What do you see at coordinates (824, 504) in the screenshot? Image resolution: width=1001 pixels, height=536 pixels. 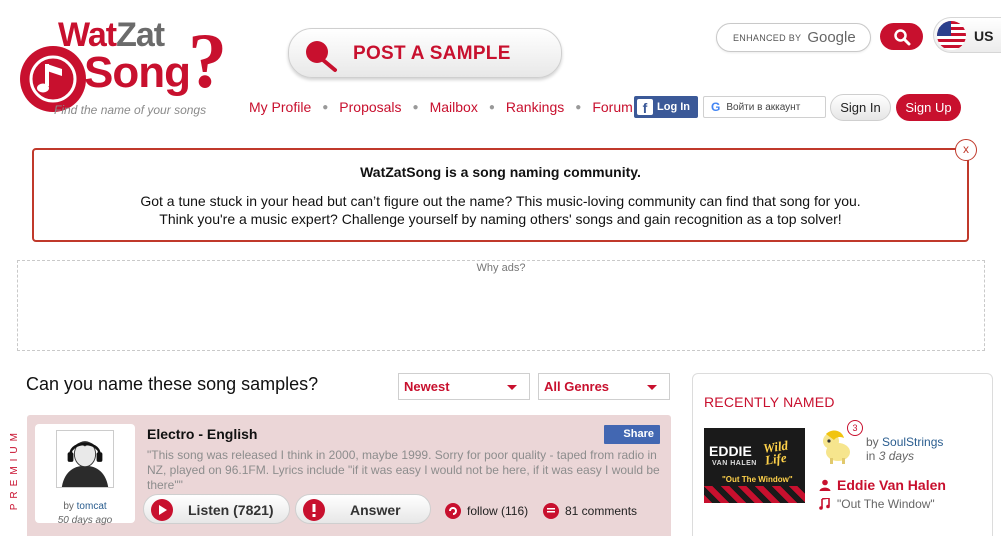 I see `music-note-icon` at bounding box center [824, 504].